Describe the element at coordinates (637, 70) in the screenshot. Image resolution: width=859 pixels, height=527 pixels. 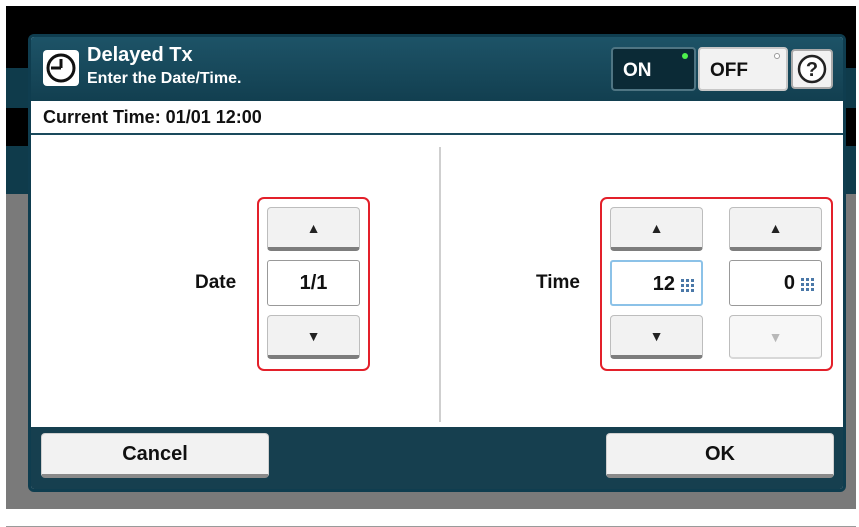
I see `on-toggle-label: ON` at that location.